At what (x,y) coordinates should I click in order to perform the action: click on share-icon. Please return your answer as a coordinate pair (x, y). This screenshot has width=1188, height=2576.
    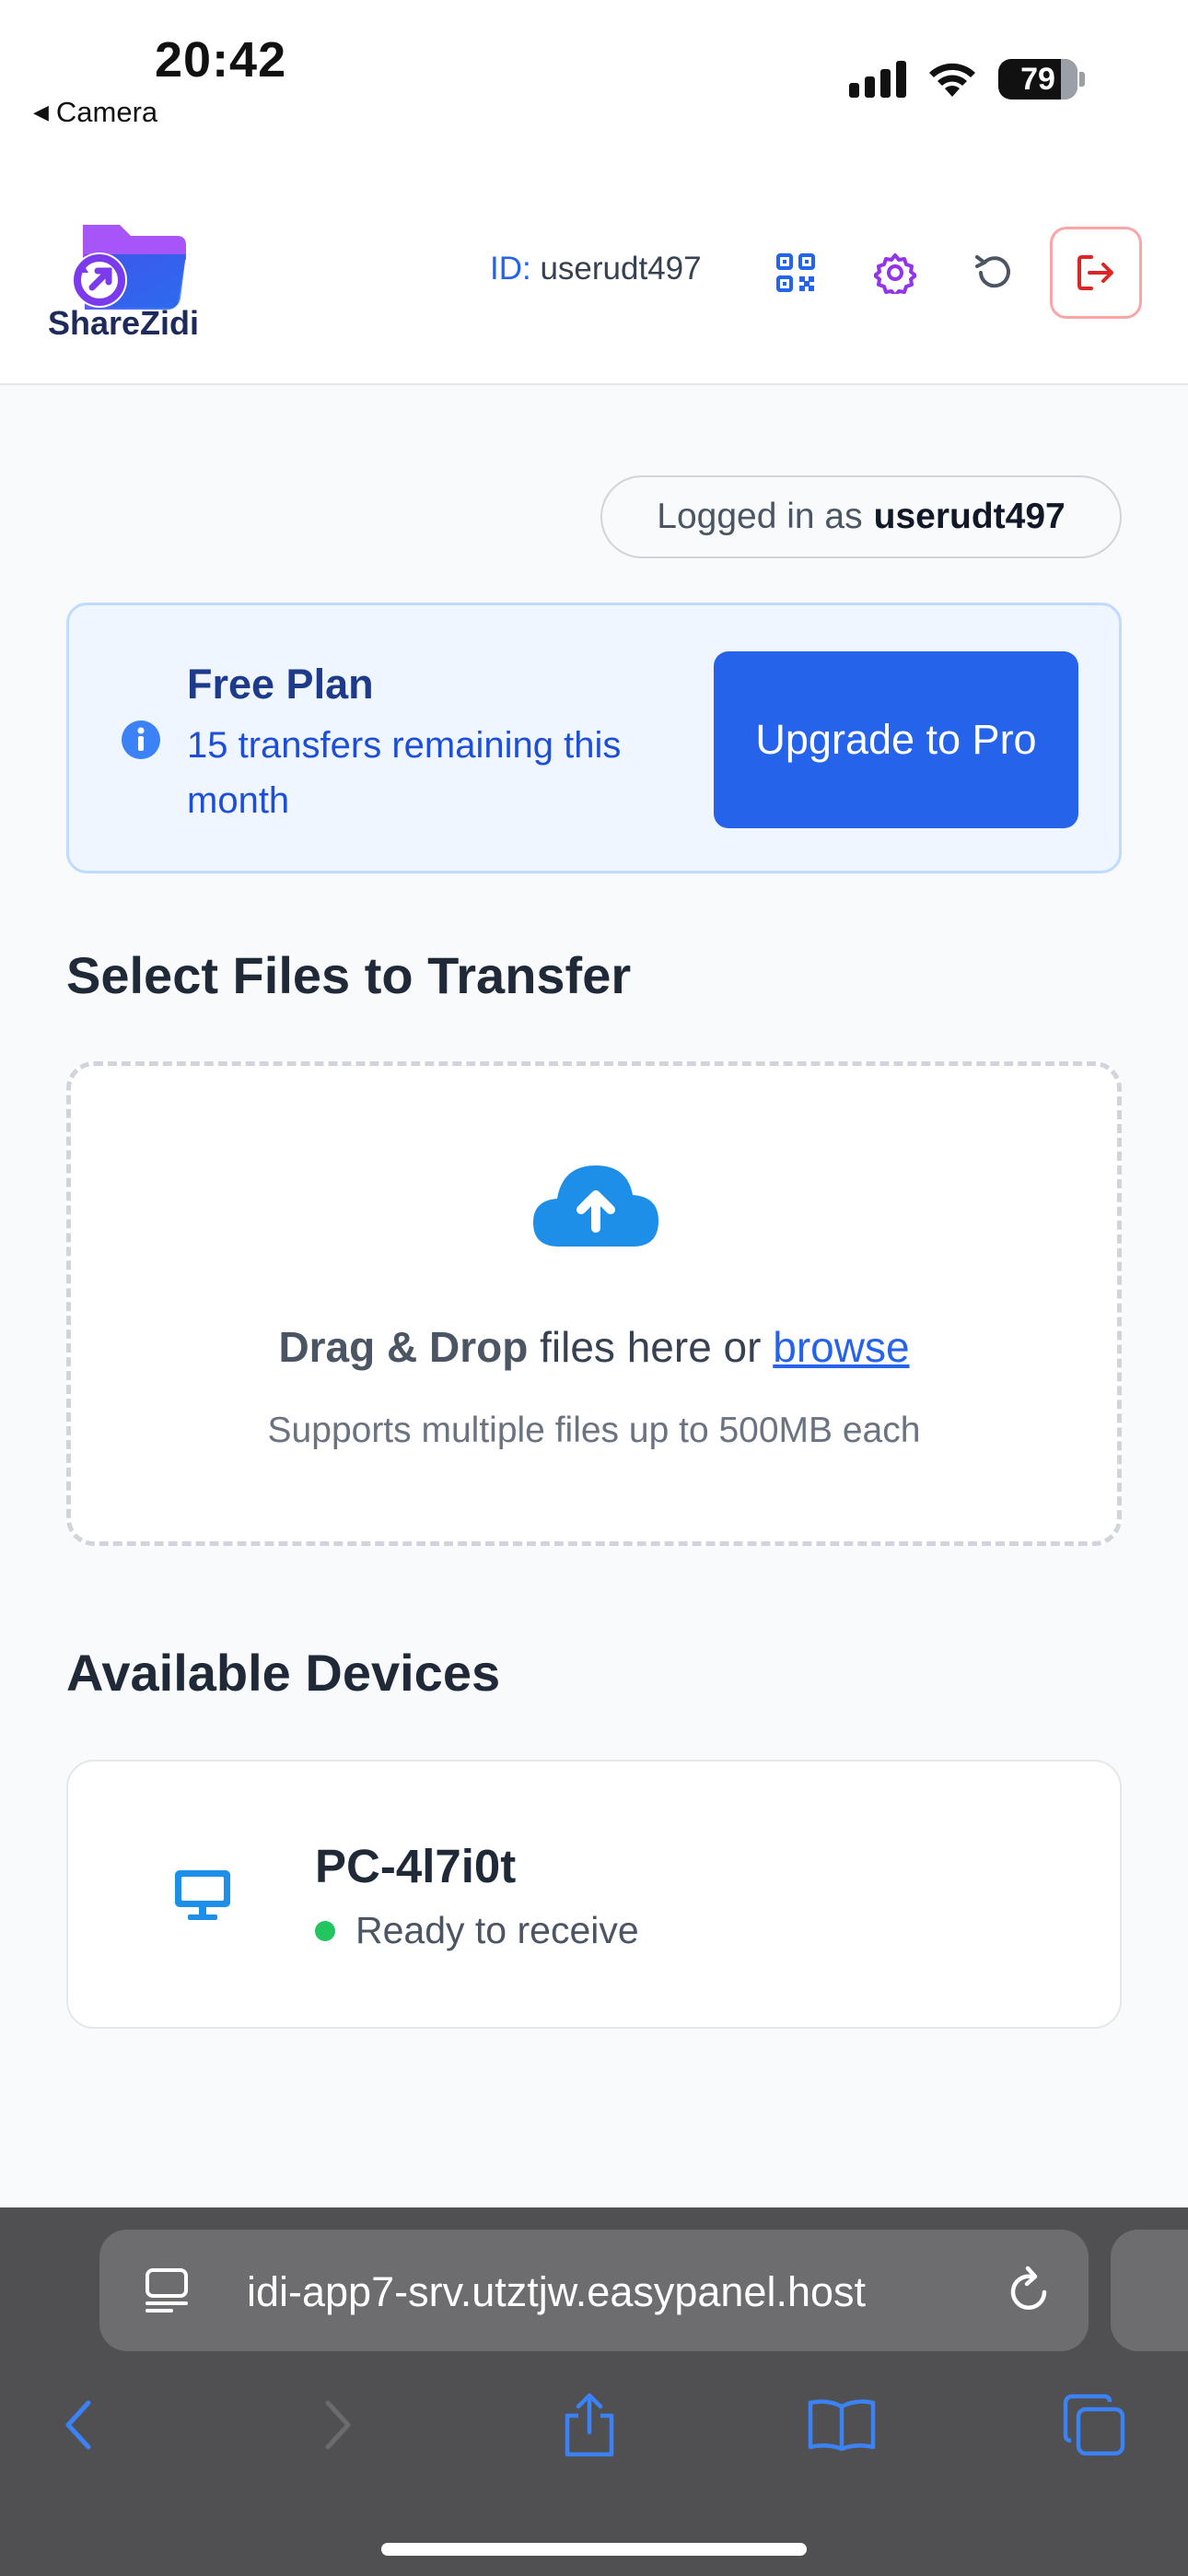
    Looking at the image, I should click on (589, 2425).